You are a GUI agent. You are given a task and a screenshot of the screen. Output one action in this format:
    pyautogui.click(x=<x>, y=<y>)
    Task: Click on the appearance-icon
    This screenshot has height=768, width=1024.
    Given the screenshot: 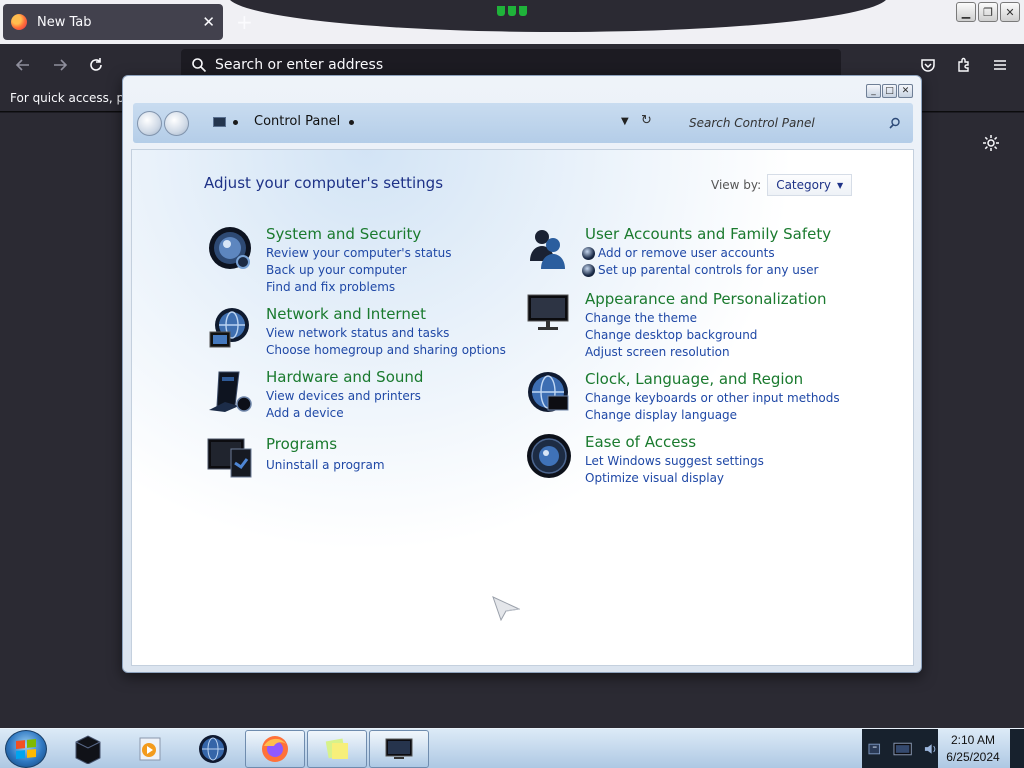 What is the action you would take?
    pyautogui.click(x=548, y=312)
    